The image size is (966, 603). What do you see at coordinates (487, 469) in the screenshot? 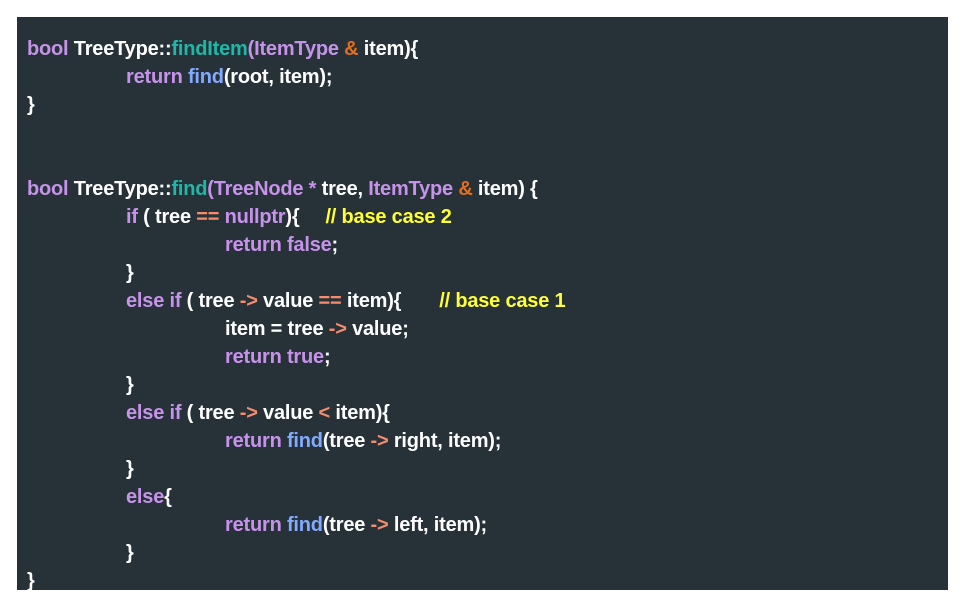
I see `code-line-14: }` at bounding box center [487, 469].